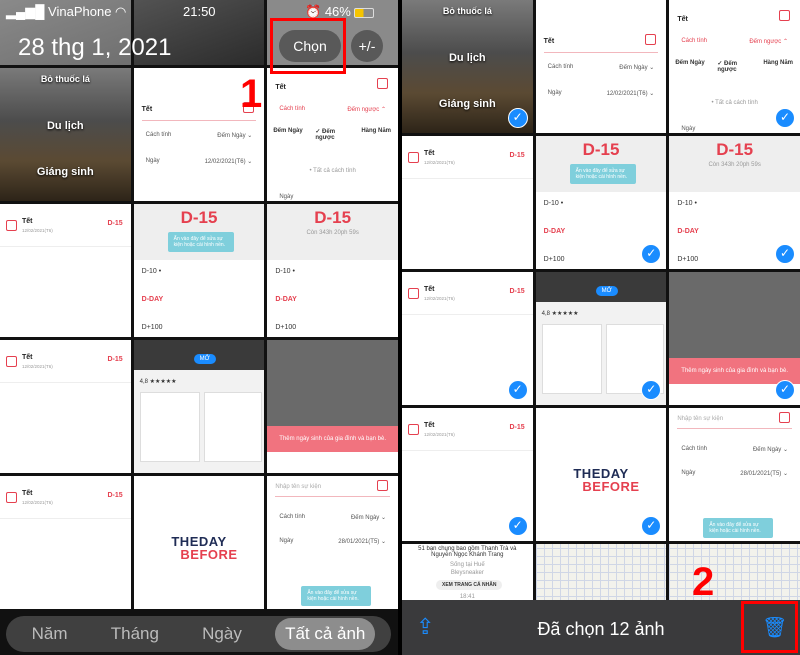 The height and width of the screenshot is (655, 800). I want to click on tab-1: Tháng, so click(135, 634).